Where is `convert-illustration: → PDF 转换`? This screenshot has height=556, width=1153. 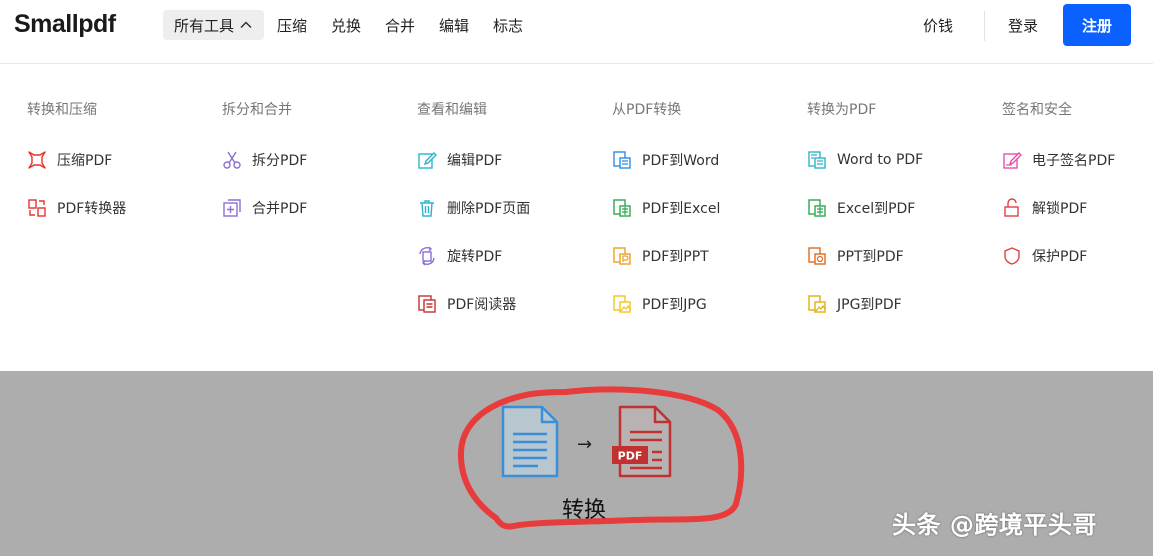 convert-illustration: → PDF 转换 is located at coordinates (601, 459).